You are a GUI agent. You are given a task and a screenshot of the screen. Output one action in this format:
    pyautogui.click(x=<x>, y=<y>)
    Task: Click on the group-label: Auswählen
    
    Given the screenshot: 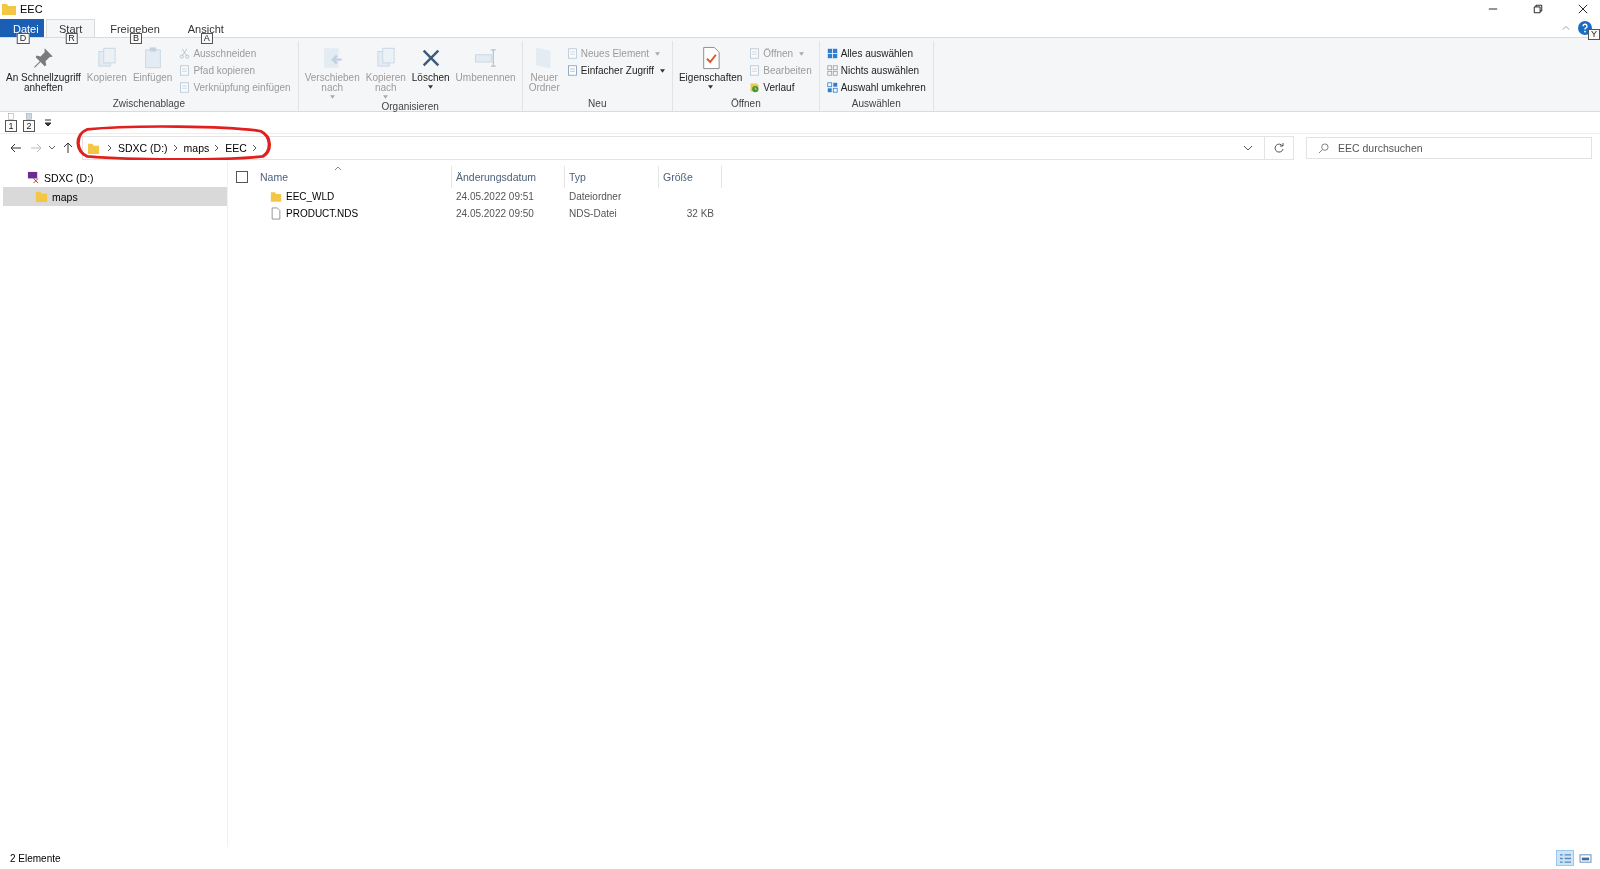 What is the action you would take?
    pyautogui.click(x=876, y=104)
    